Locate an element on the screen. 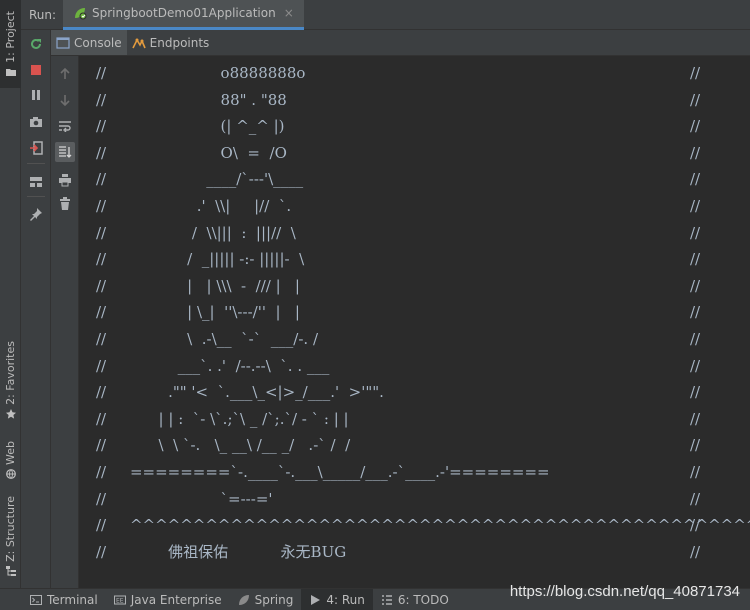 Image resolution: width=750 pixels, height=610 pixels. ascii-art-text: \ \ `-. \_ __\ /__ _/ .-` / / is located at coordinates (228, 445).